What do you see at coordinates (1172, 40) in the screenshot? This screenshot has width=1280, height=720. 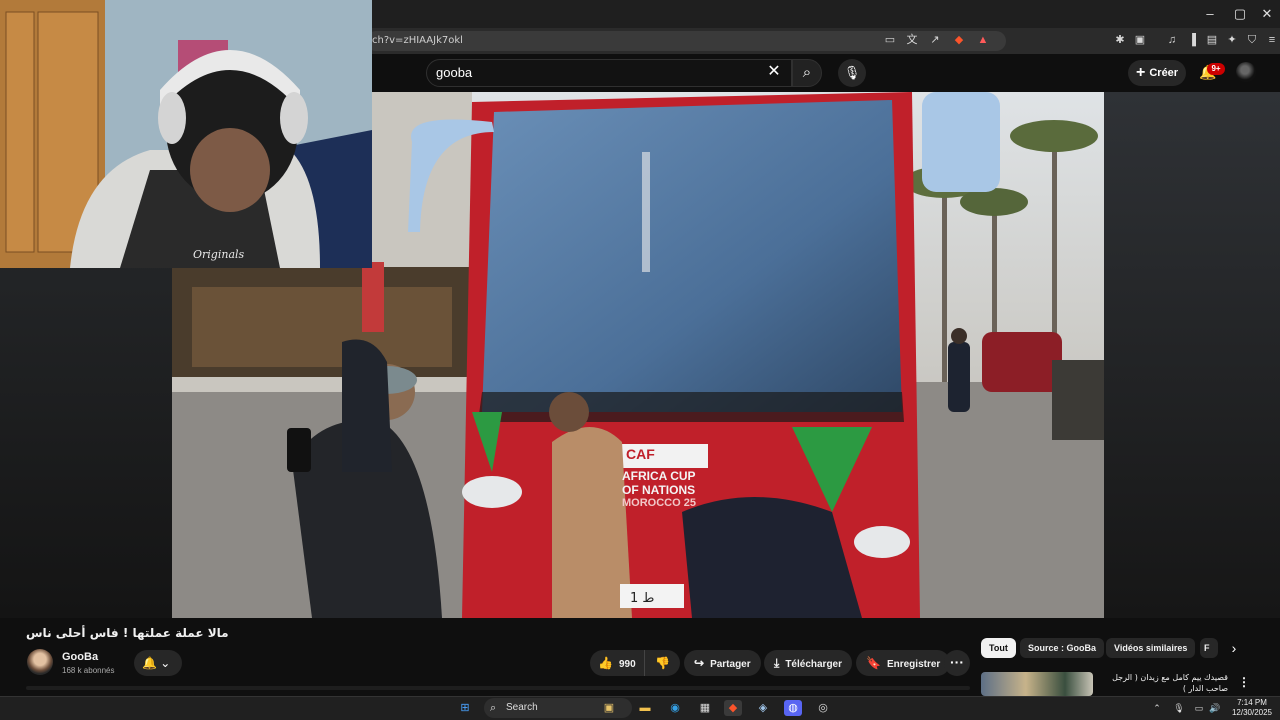 I see `music-icon: ♫` at bounding box center [1172, 40].